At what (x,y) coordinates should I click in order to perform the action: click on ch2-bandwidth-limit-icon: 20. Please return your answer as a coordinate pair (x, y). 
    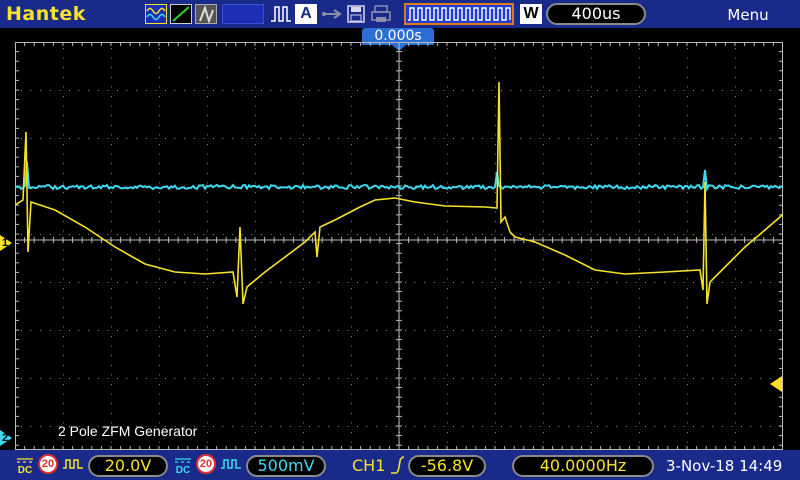
    Looking at the image, I should click on (206, 464).